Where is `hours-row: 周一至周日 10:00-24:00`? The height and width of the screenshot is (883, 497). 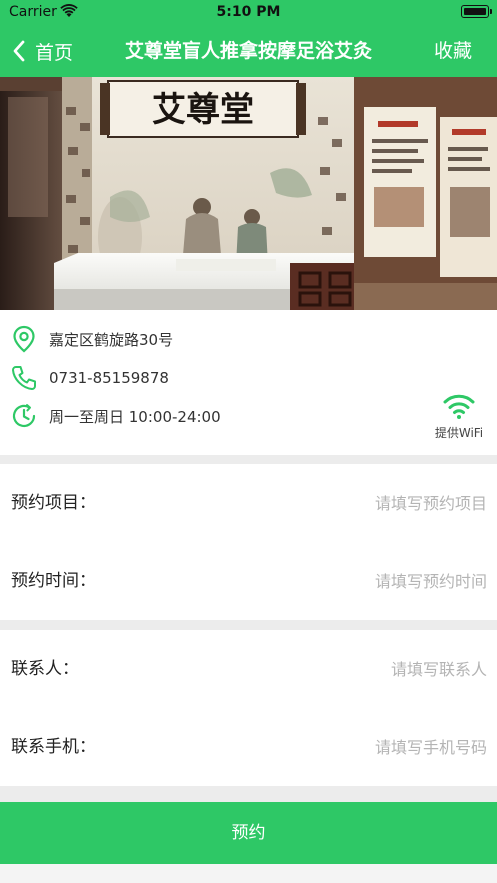
hours-row: 周一至周日 10:00-24:00 is located at coordinates (115, 416).